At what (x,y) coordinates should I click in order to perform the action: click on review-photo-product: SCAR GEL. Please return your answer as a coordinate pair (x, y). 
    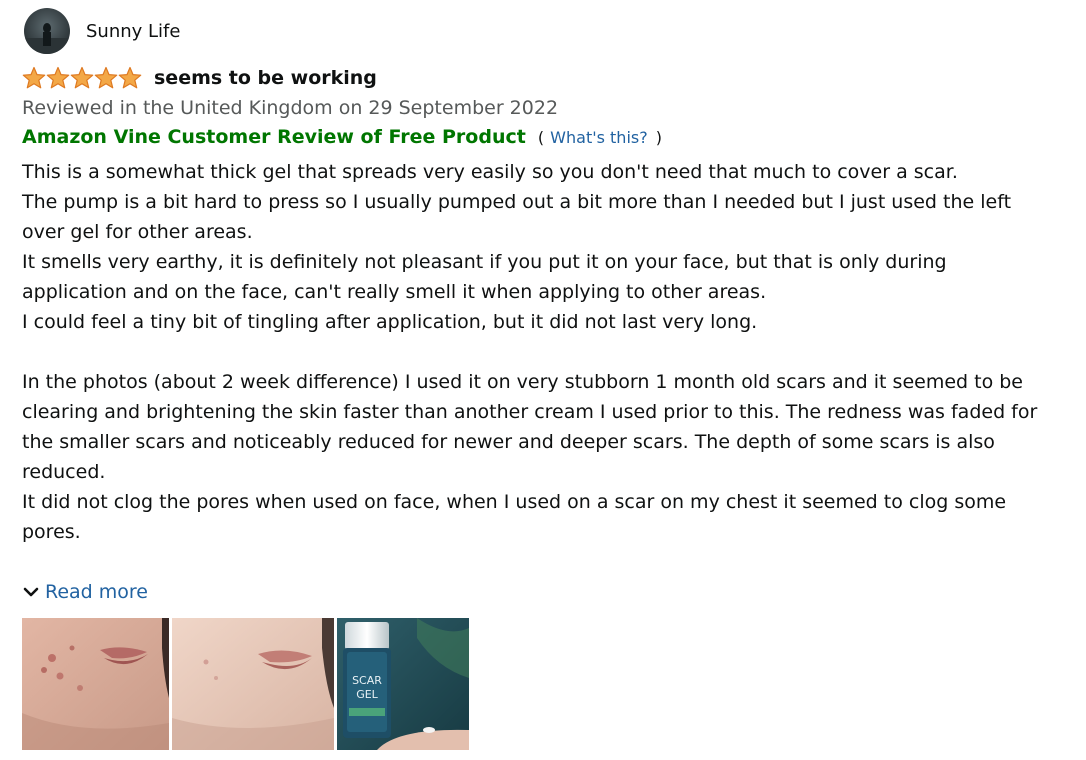
    Looking at the image, I should click on (403, 684).